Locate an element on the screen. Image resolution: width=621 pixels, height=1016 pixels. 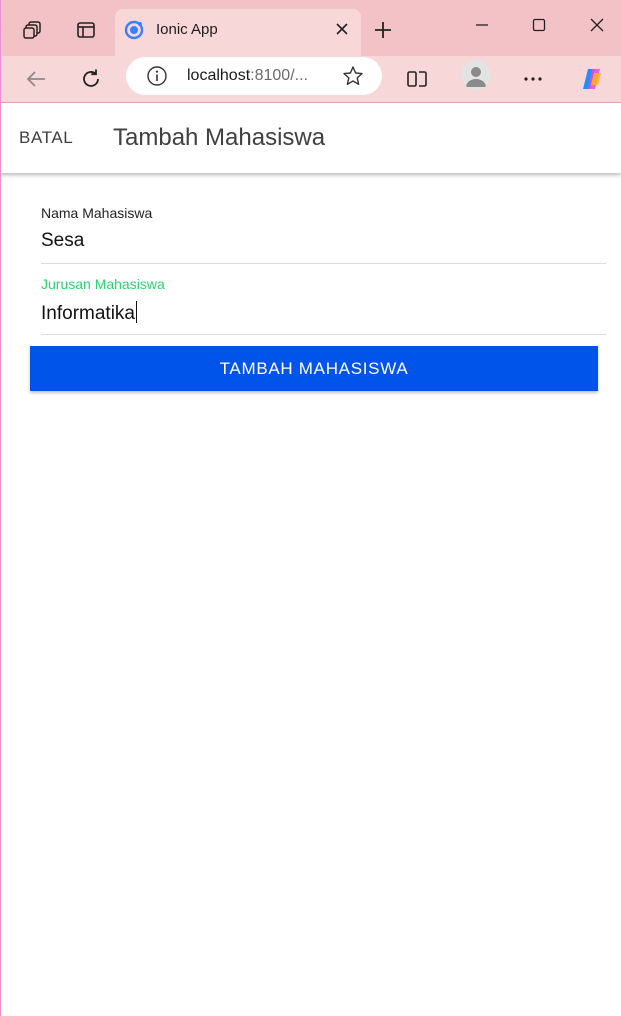
close-window-icon is located at coordinates (597, 25).